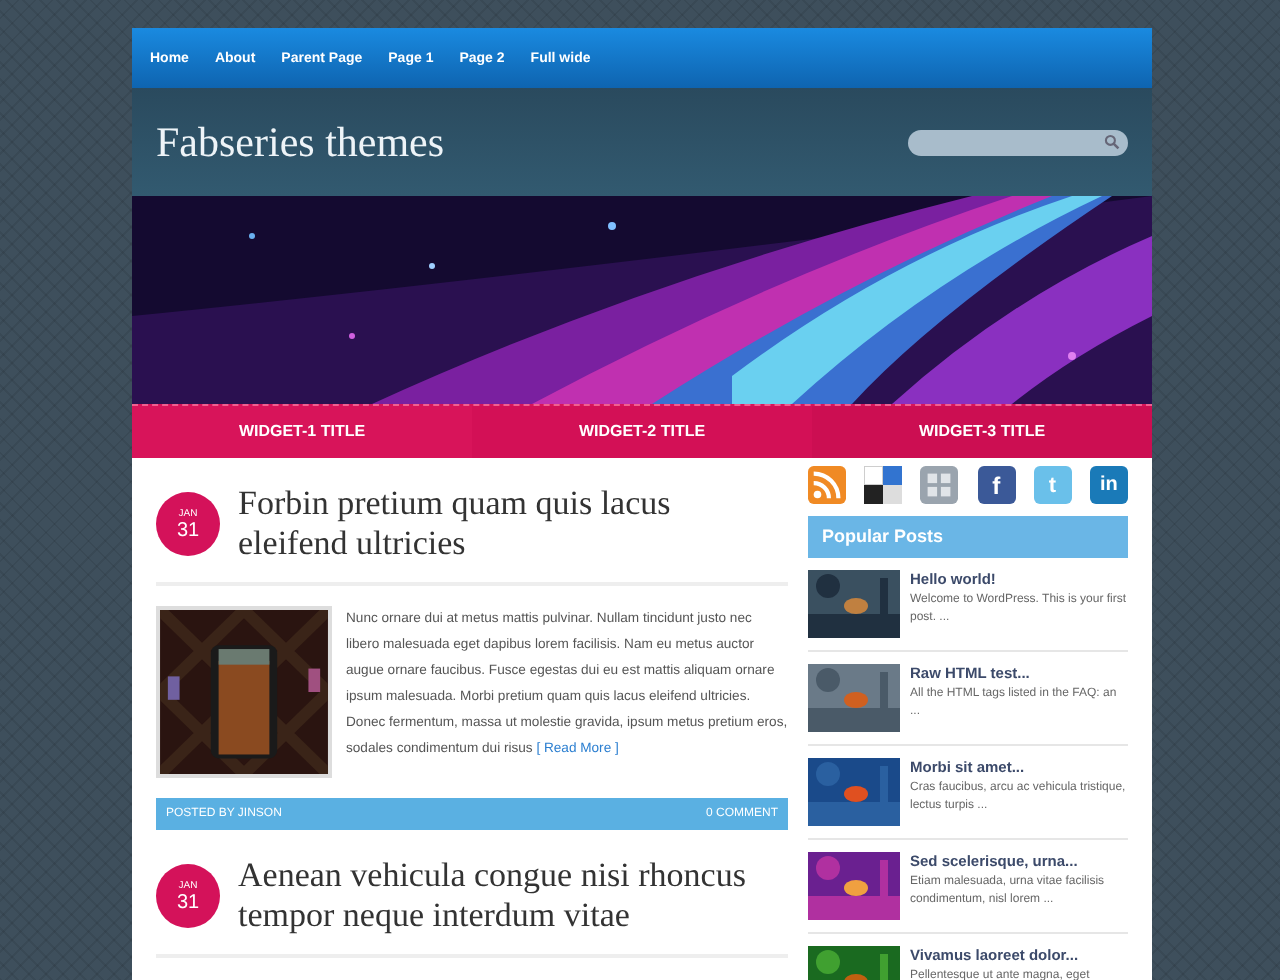  What do you see at coordinates (982, 432) in the screenshot?
I see `widget-title: WIDGET-3 TITLE` at bounding box center [982, 432].